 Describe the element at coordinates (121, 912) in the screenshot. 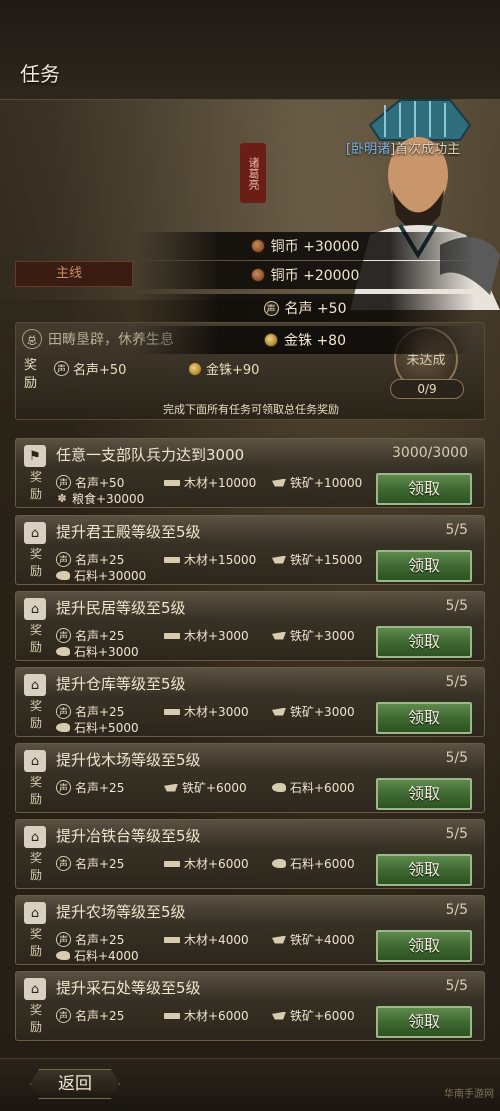

I see `task-title: 提升农场等级至5级` at that location.